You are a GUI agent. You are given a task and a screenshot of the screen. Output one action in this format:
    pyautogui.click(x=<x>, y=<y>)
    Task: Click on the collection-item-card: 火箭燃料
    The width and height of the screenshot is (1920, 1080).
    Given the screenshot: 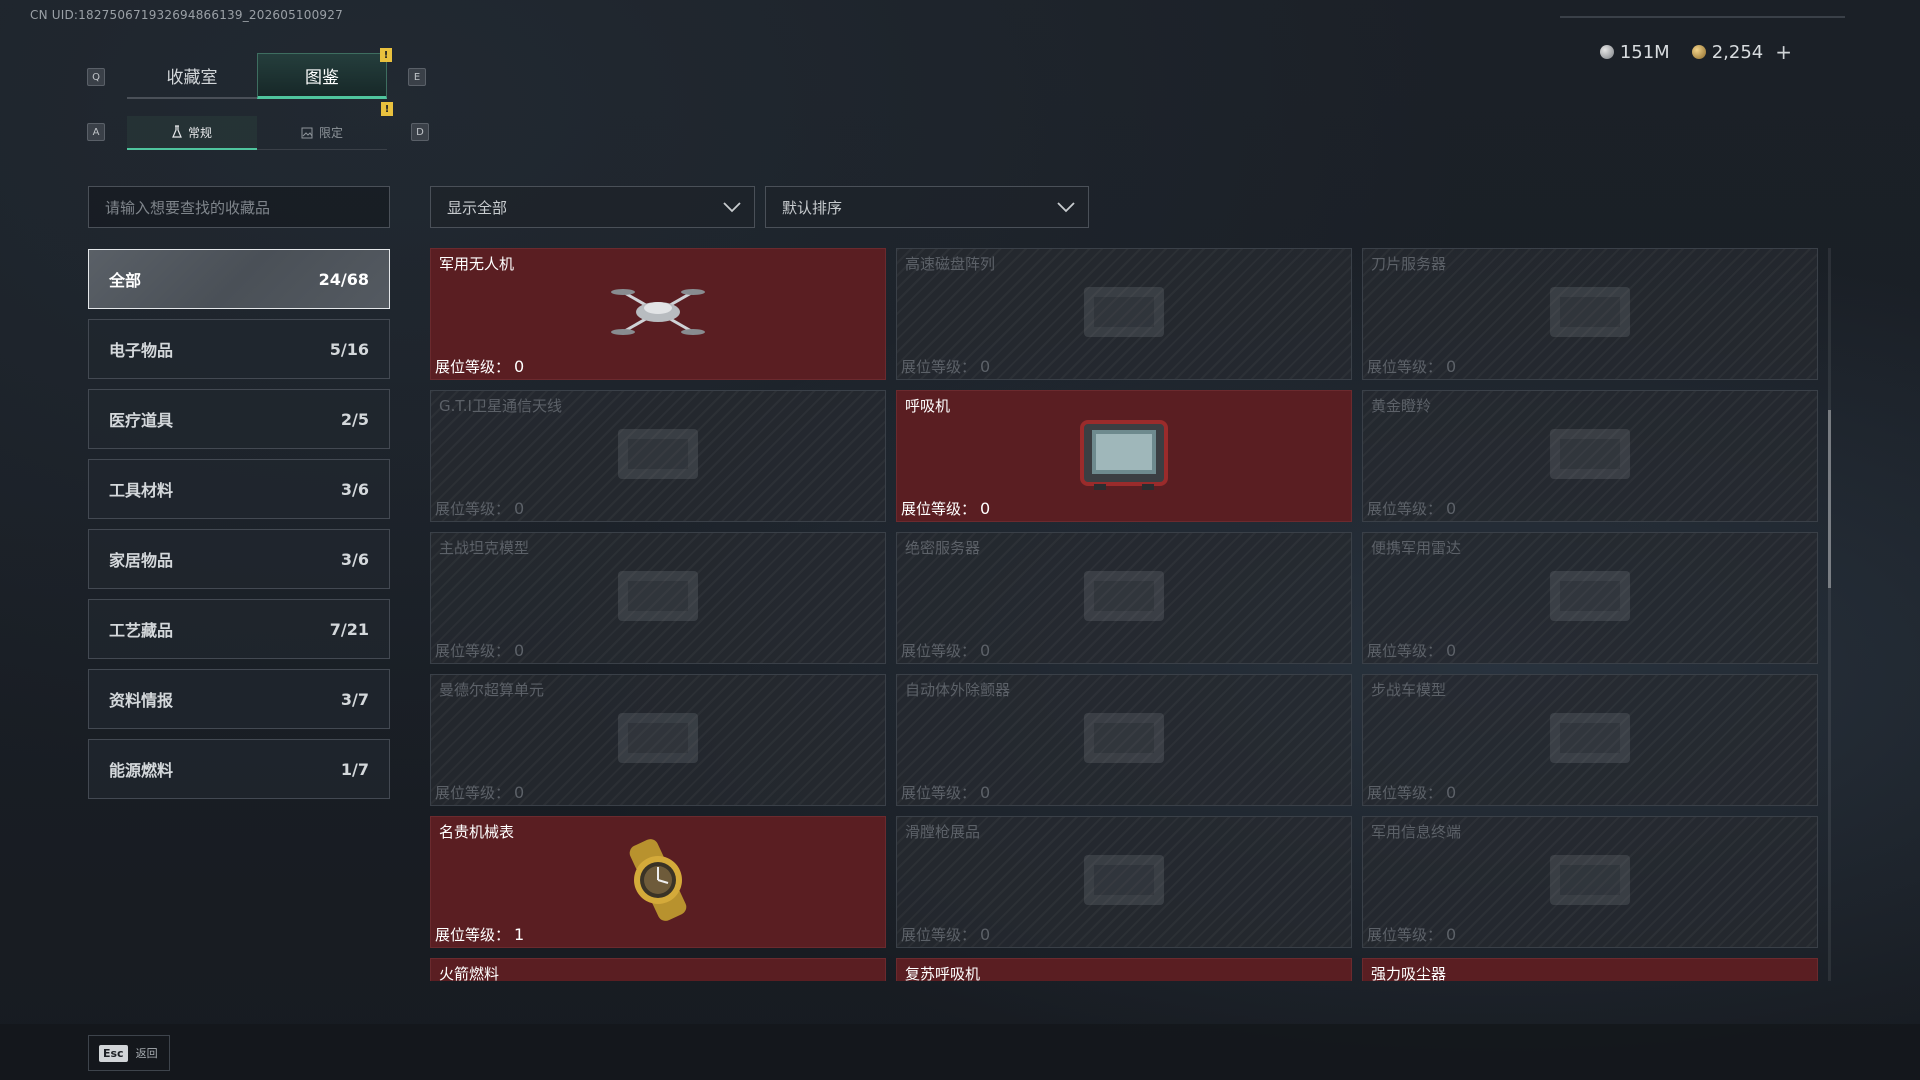 What is the action you would take?
    pyautogui.click(x=658, y=969)
    